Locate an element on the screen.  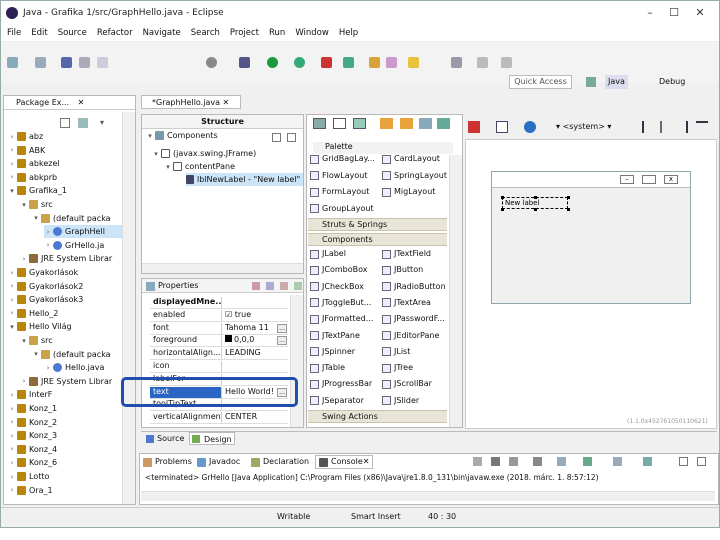
save-icon is located at coordinates (40, 62).